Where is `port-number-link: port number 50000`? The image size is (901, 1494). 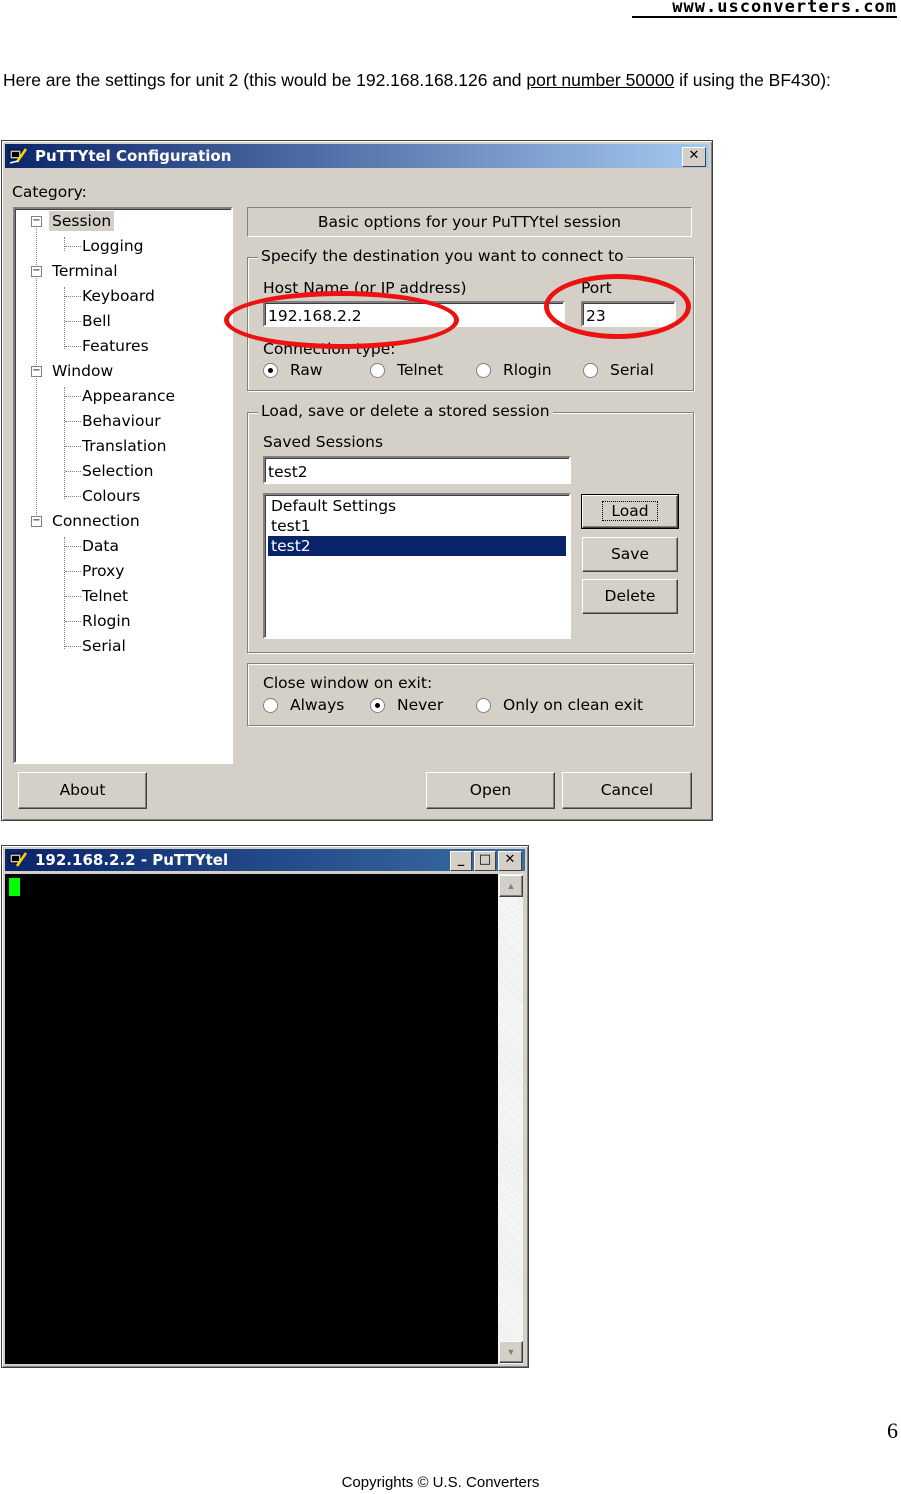
port-number-link: port number 50000 is located at coordinates (600, 80).